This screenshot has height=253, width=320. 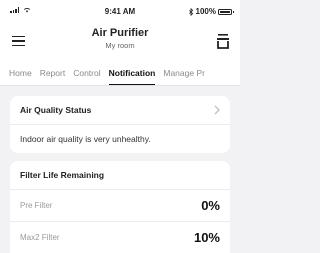 I want to click on air-quality-row: Indoor air quality is very unhealthy., so click(x=120, y=138).